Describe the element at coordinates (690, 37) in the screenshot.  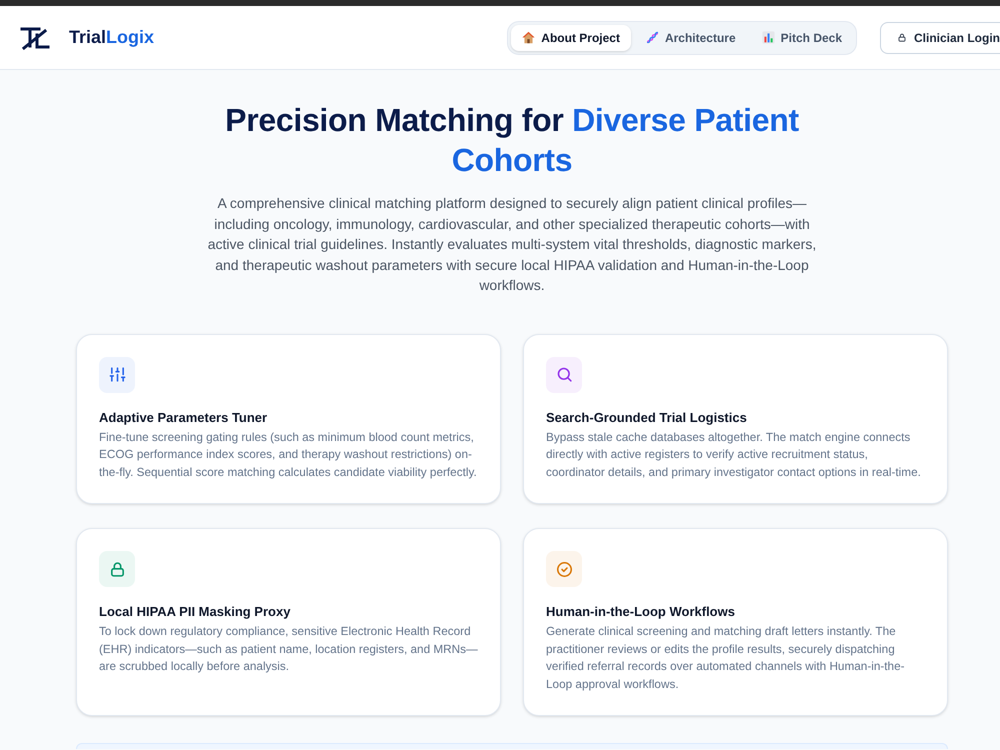
I see `nav-tab: Architecture` at that location.